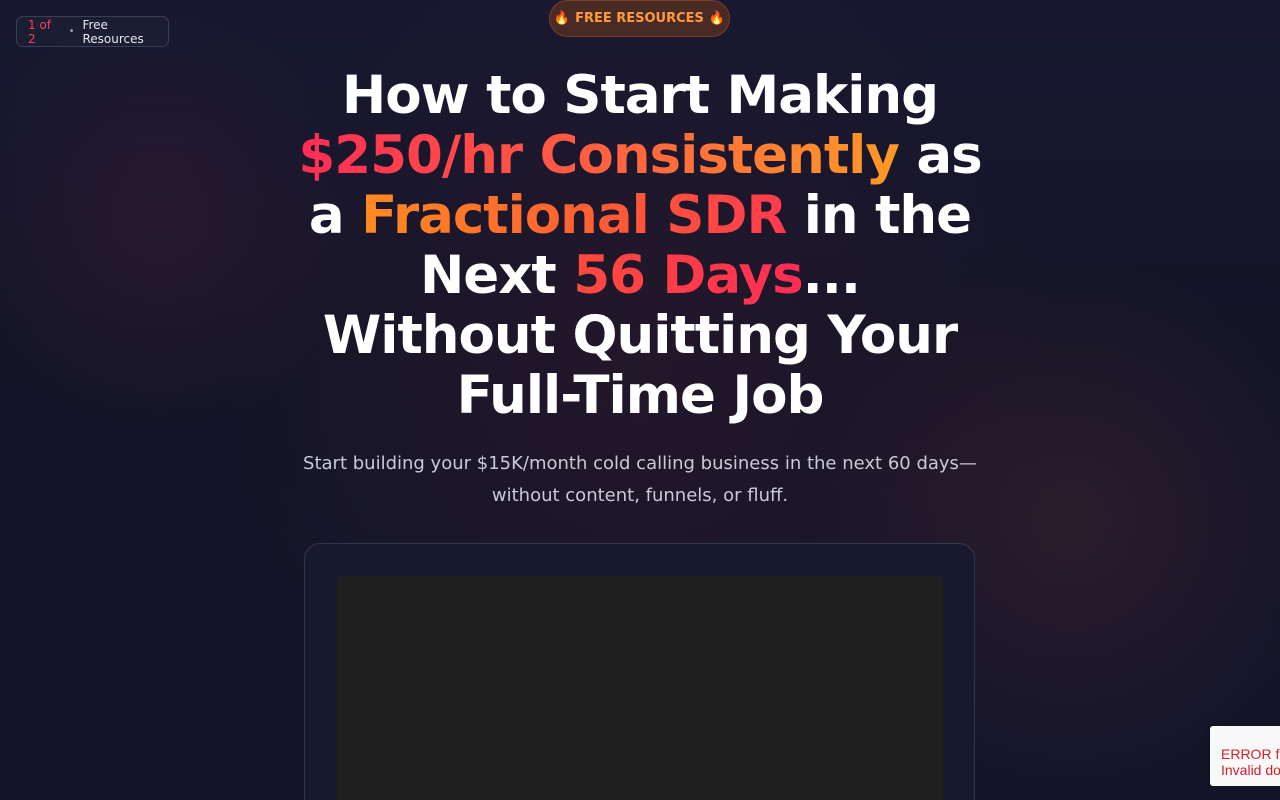 The image size is (1280, 800). What do you see at coordinates (640, 395) in the screenshot?
I see `headline-line-6: Full-Time Job` at bounding box center [640, 395].